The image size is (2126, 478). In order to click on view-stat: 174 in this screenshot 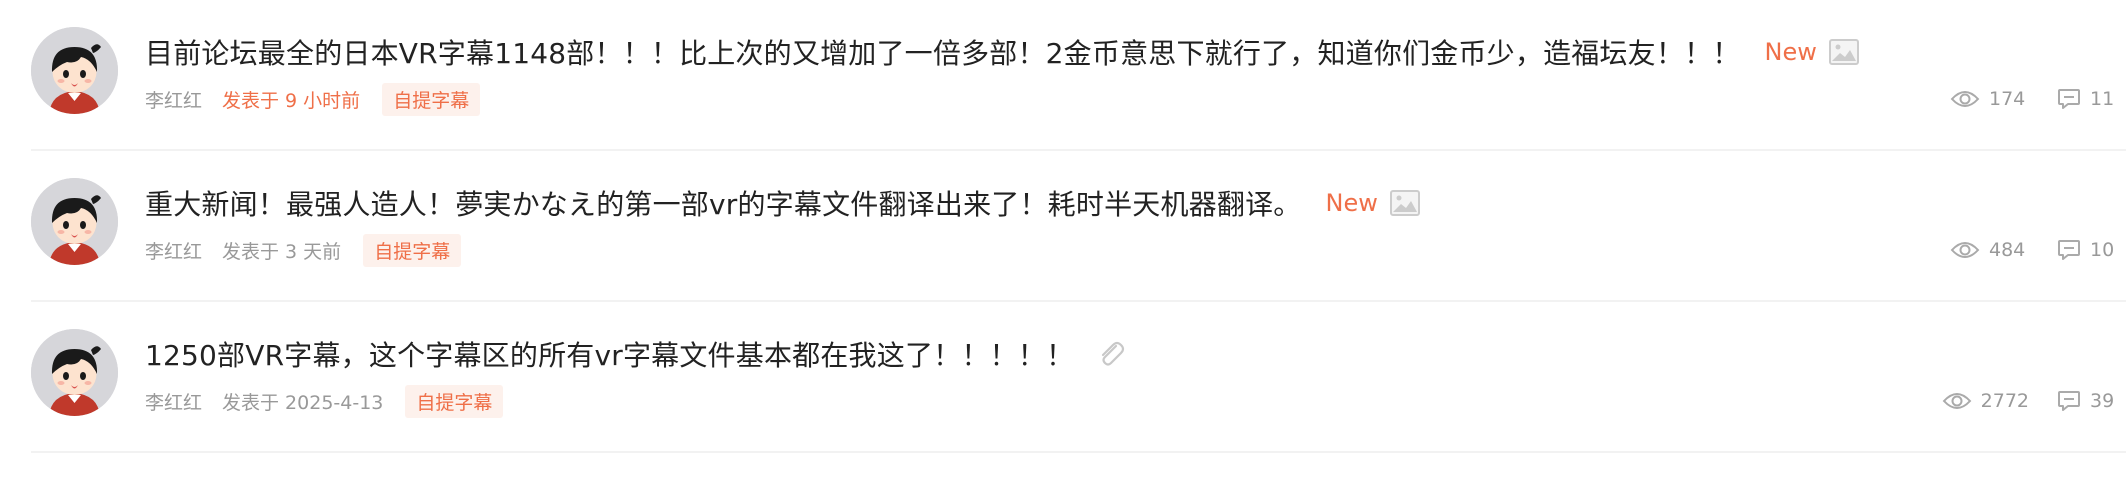, I will do `click(1989, 99)`.